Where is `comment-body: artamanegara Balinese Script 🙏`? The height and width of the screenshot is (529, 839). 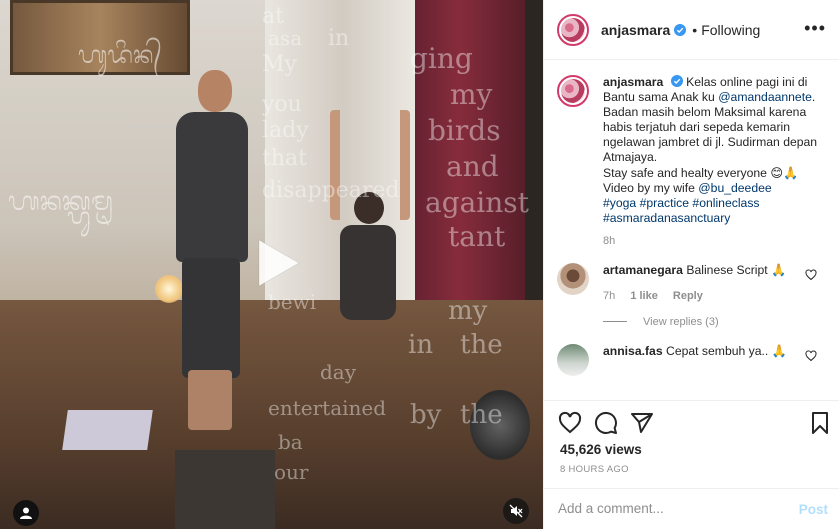
comment-body: artamanegara Balinese Script 🙏 is located at coordinates (695, 269).